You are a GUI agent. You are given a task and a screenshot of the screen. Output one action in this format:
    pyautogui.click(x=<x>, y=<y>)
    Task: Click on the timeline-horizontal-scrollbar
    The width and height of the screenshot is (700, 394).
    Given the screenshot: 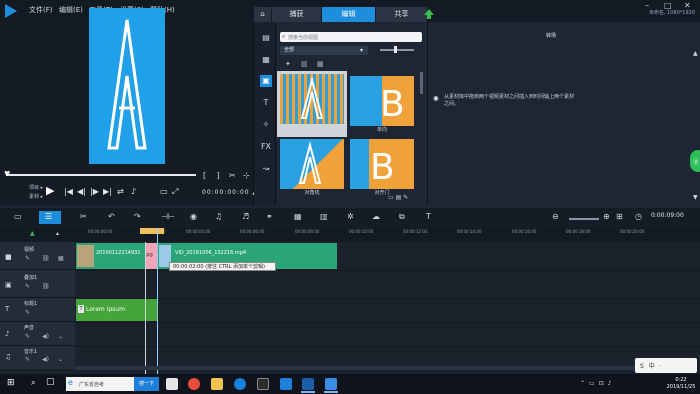 What is the action you would take?
    pyautogui.click(x=385, y=368)
    